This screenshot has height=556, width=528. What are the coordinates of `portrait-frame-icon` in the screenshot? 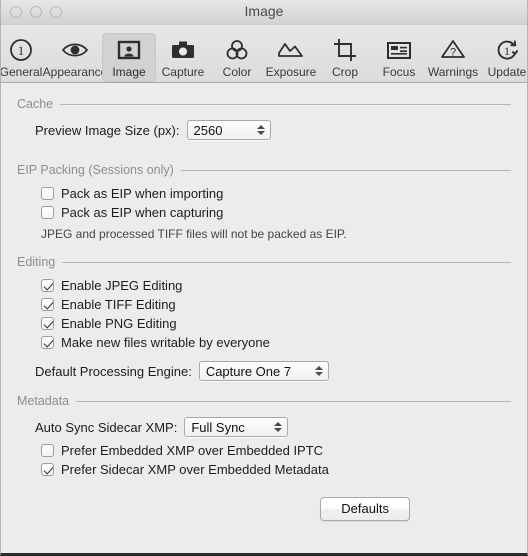 It's located at (129, 50).